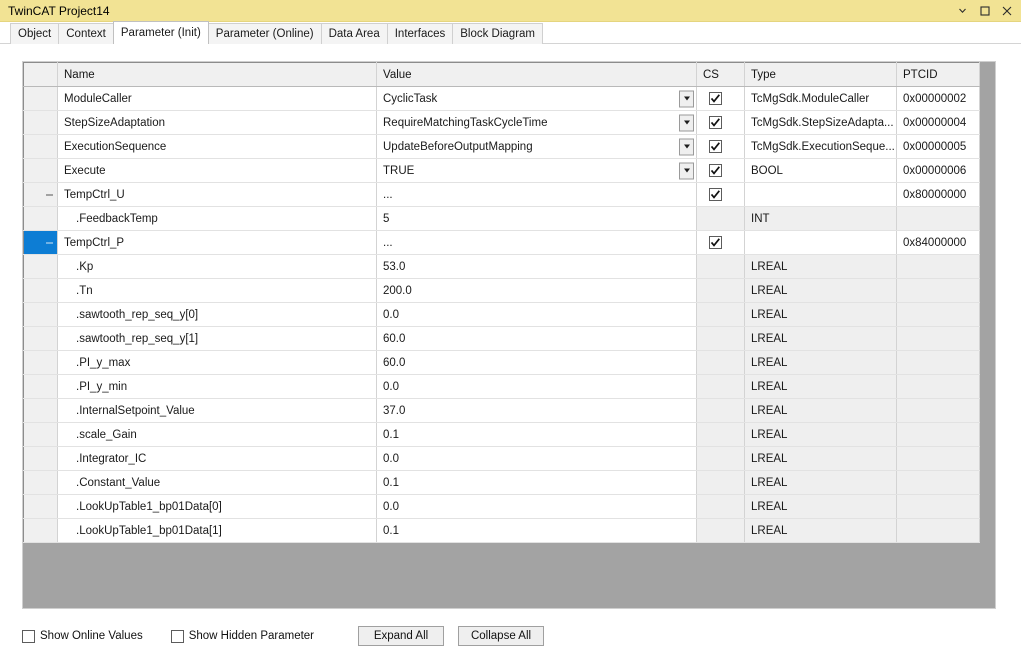 The width and height of the screenshot is (1021, 662). I want to click on table-row: .Kp 53.0 LREAL, so click(501, 266).